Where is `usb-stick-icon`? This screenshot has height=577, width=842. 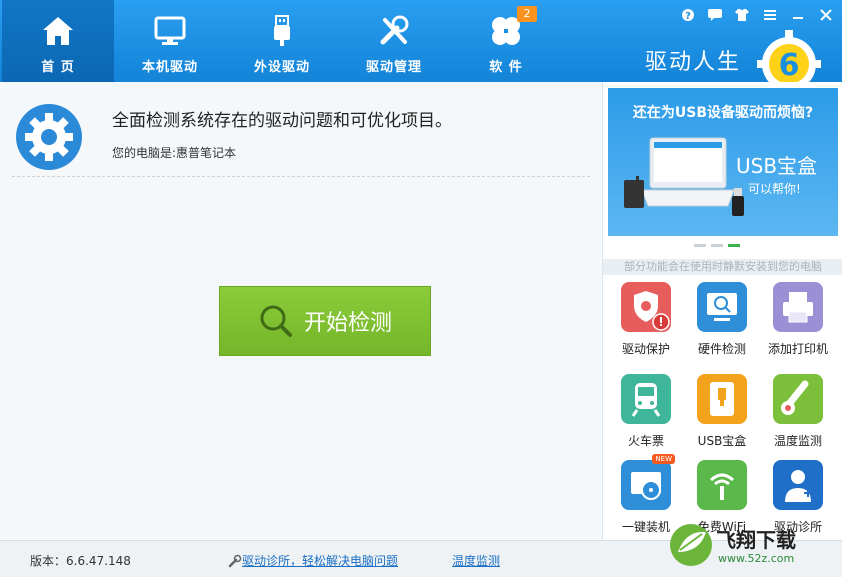 usb-stick-icon is located at coordinates (738, 202).